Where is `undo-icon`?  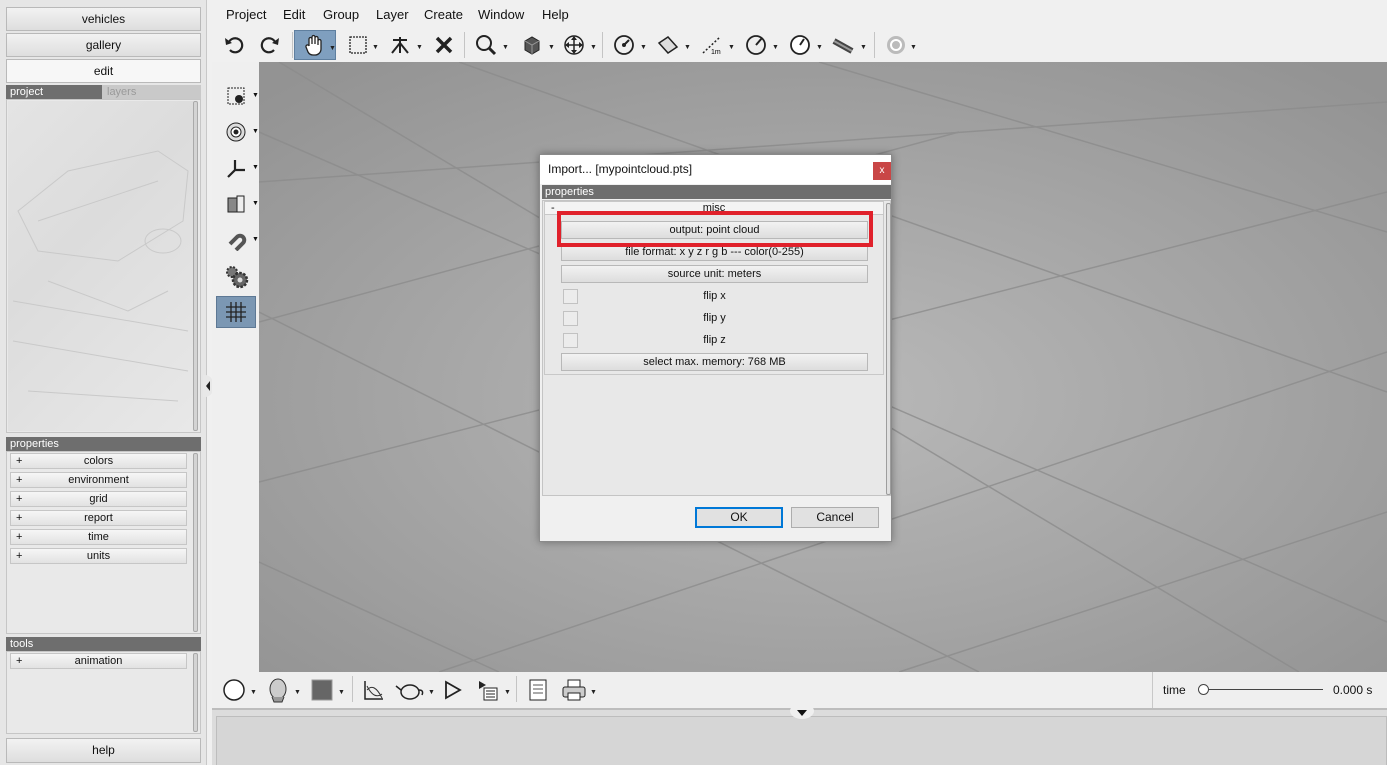
undo-icon is located at coordinates (234, 45).